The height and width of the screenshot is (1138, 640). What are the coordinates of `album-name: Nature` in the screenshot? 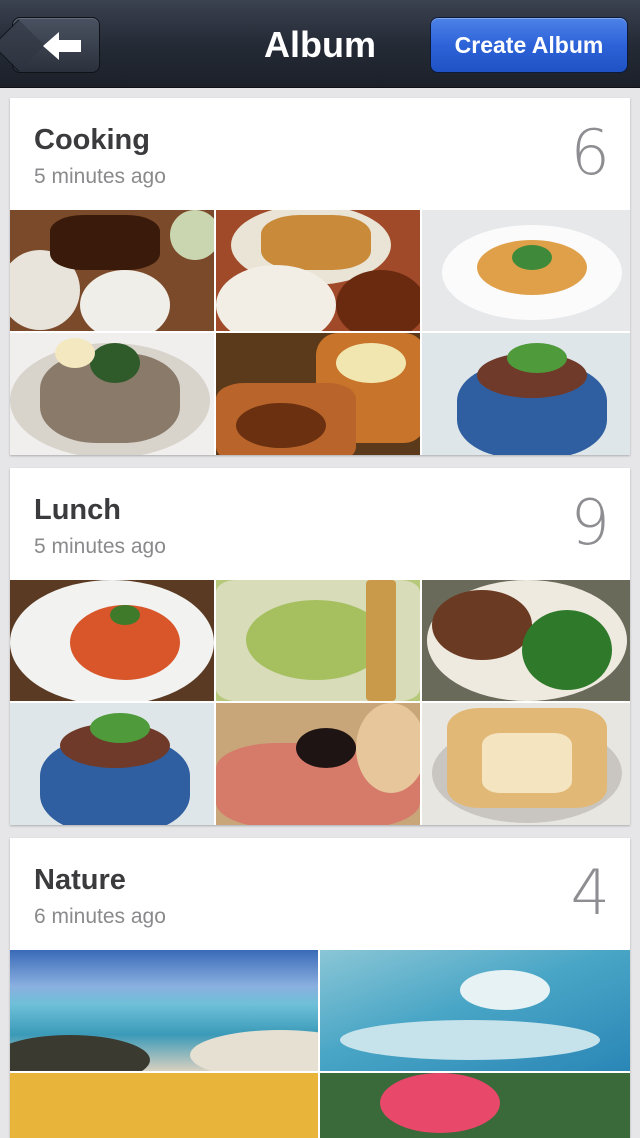 It's located at (80, 880).